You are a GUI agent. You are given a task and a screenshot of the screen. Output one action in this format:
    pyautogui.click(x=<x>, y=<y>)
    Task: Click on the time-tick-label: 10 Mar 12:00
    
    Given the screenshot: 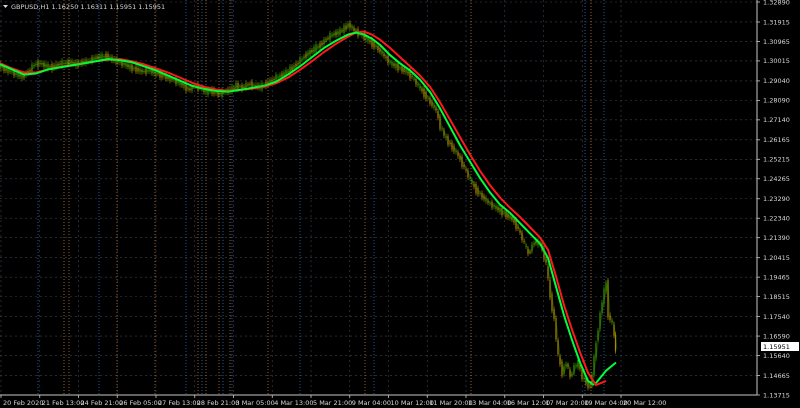 What is the action you would take?
    pyautogui.click(x=412, y=403)
    